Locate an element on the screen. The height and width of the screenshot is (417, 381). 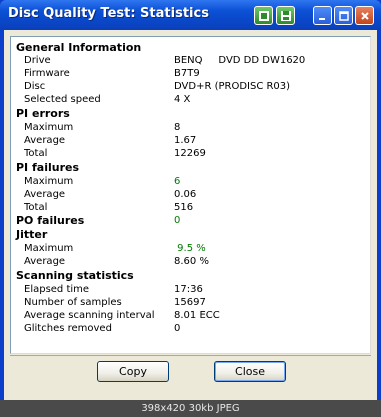
stat-row-disc: Disc DVD+R (PRODISC R03) is located at coordinates (190, 86).